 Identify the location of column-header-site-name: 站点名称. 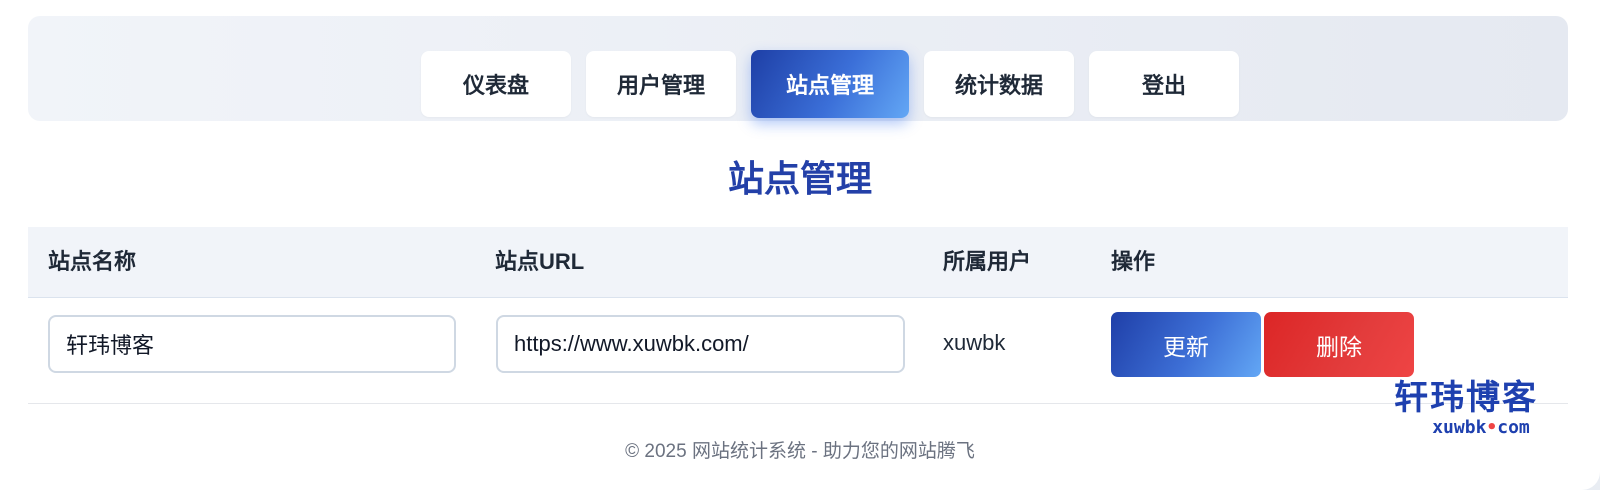
(92, 261).